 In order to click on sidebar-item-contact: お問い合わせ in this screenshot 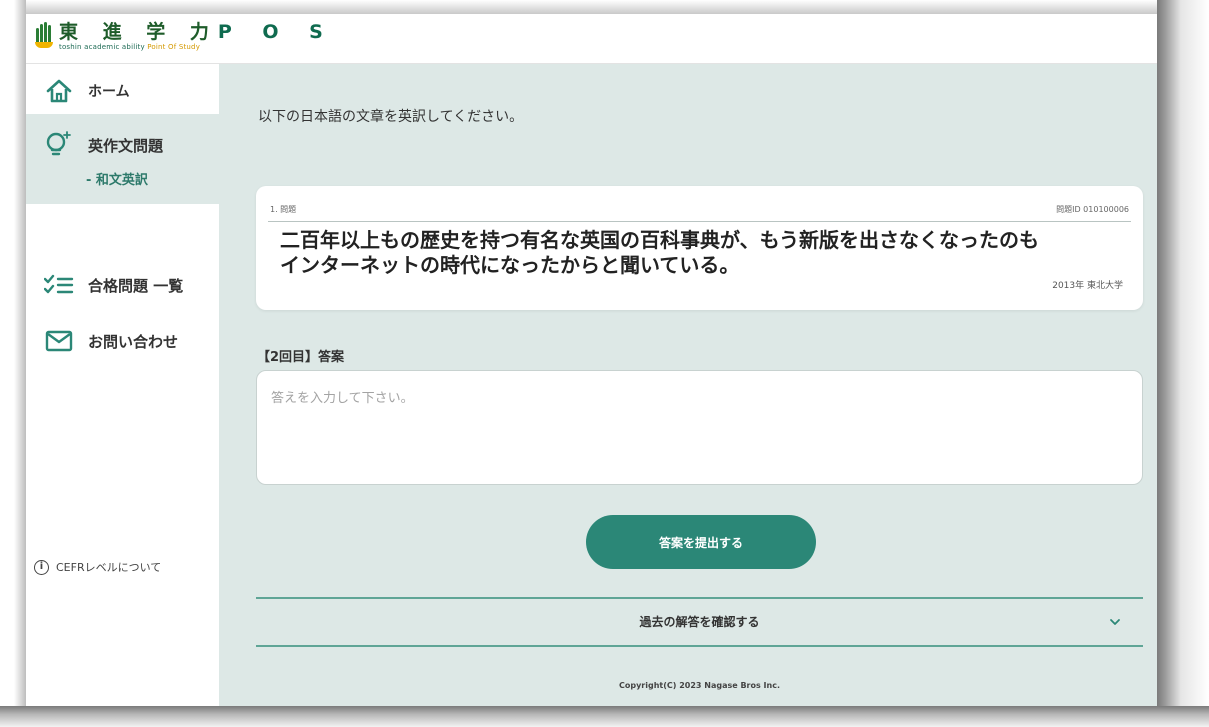, I will do `click(122, 341)`.